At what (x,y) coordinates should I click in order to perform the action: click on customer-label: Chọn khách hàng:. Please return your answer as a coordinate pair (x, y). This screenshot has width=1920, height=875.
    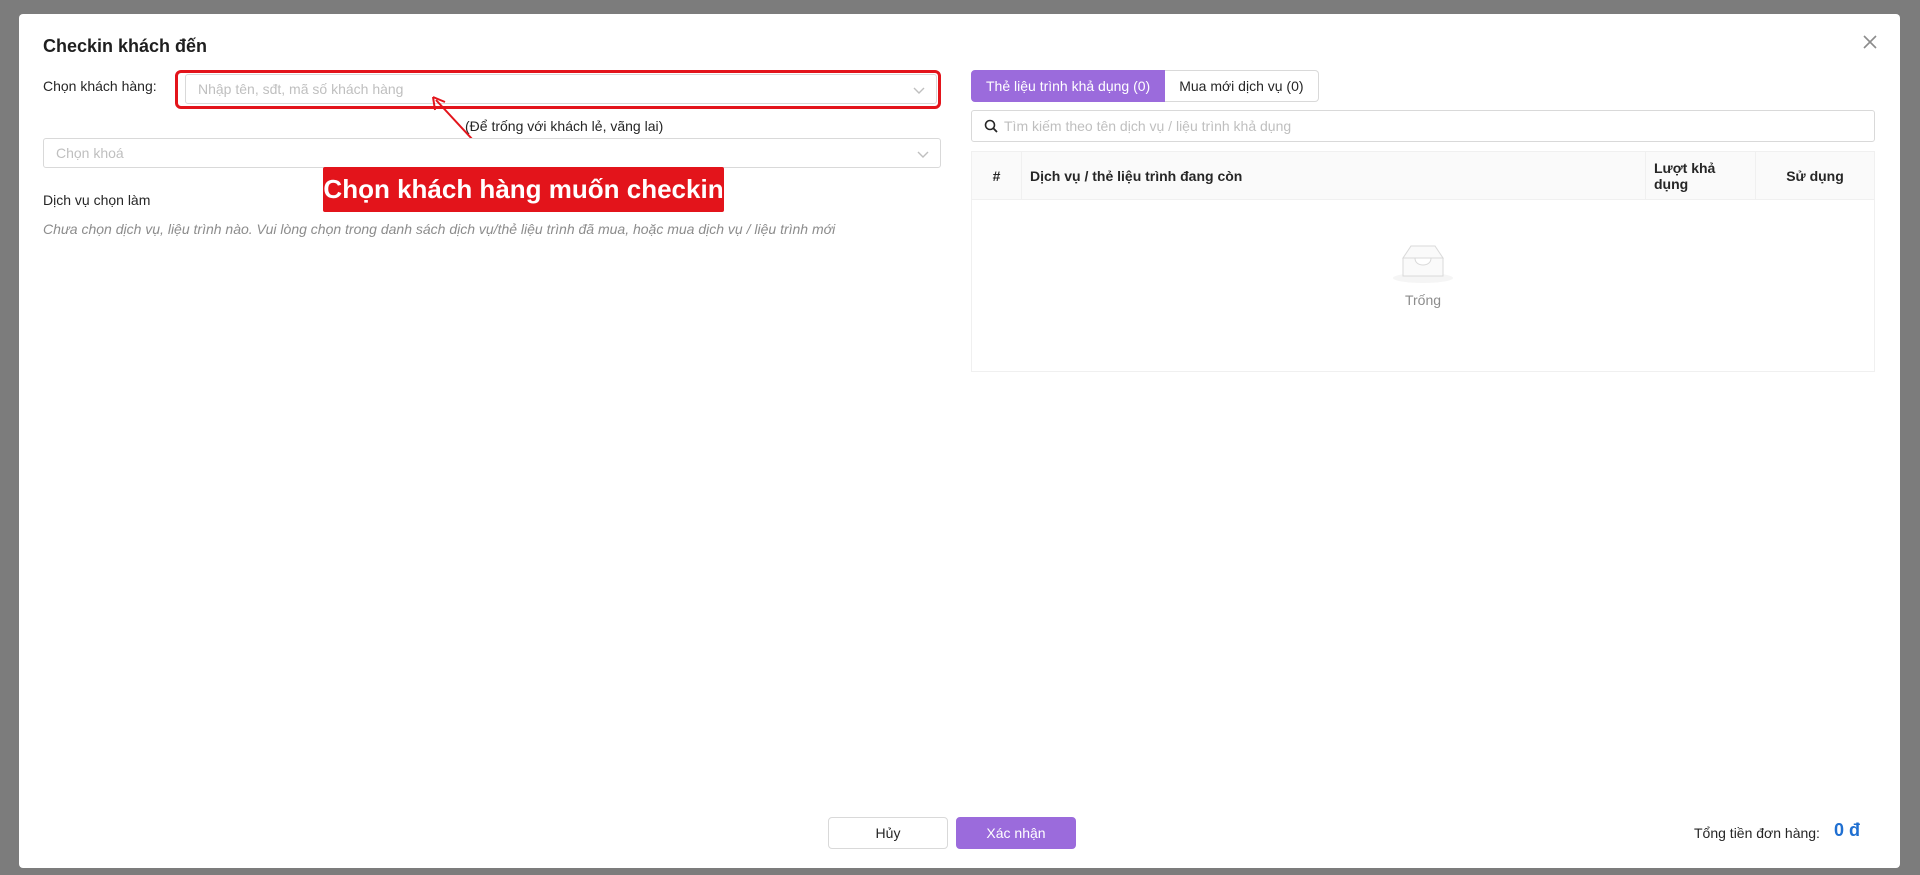
    Looking at the image, I should click on (100, 86).